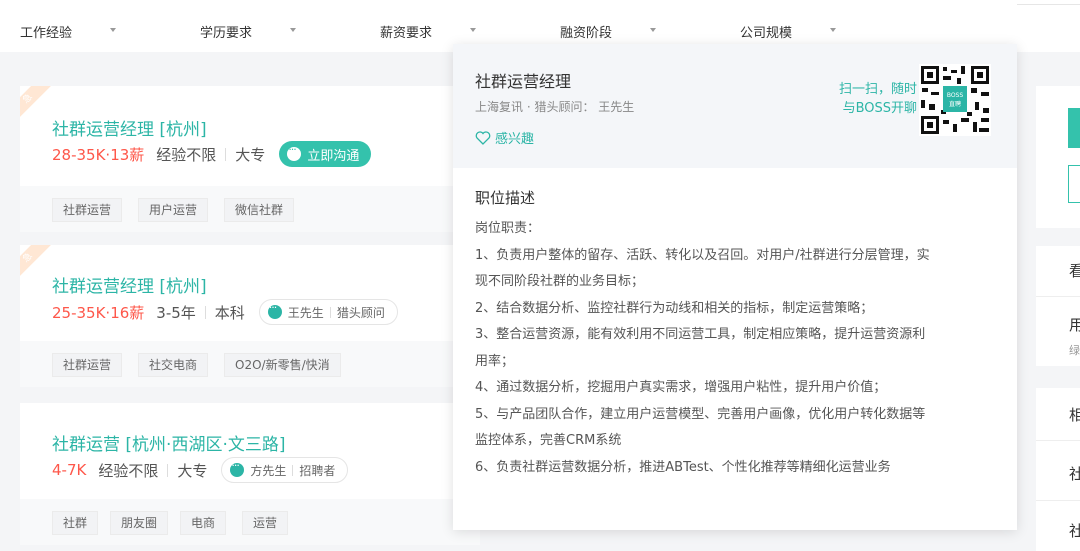 The image size is (1080, 551). I want to click on job-meta: 25-35K·16薪 3-5年 本科 王先生 猎头顾问, so click(225, 312).